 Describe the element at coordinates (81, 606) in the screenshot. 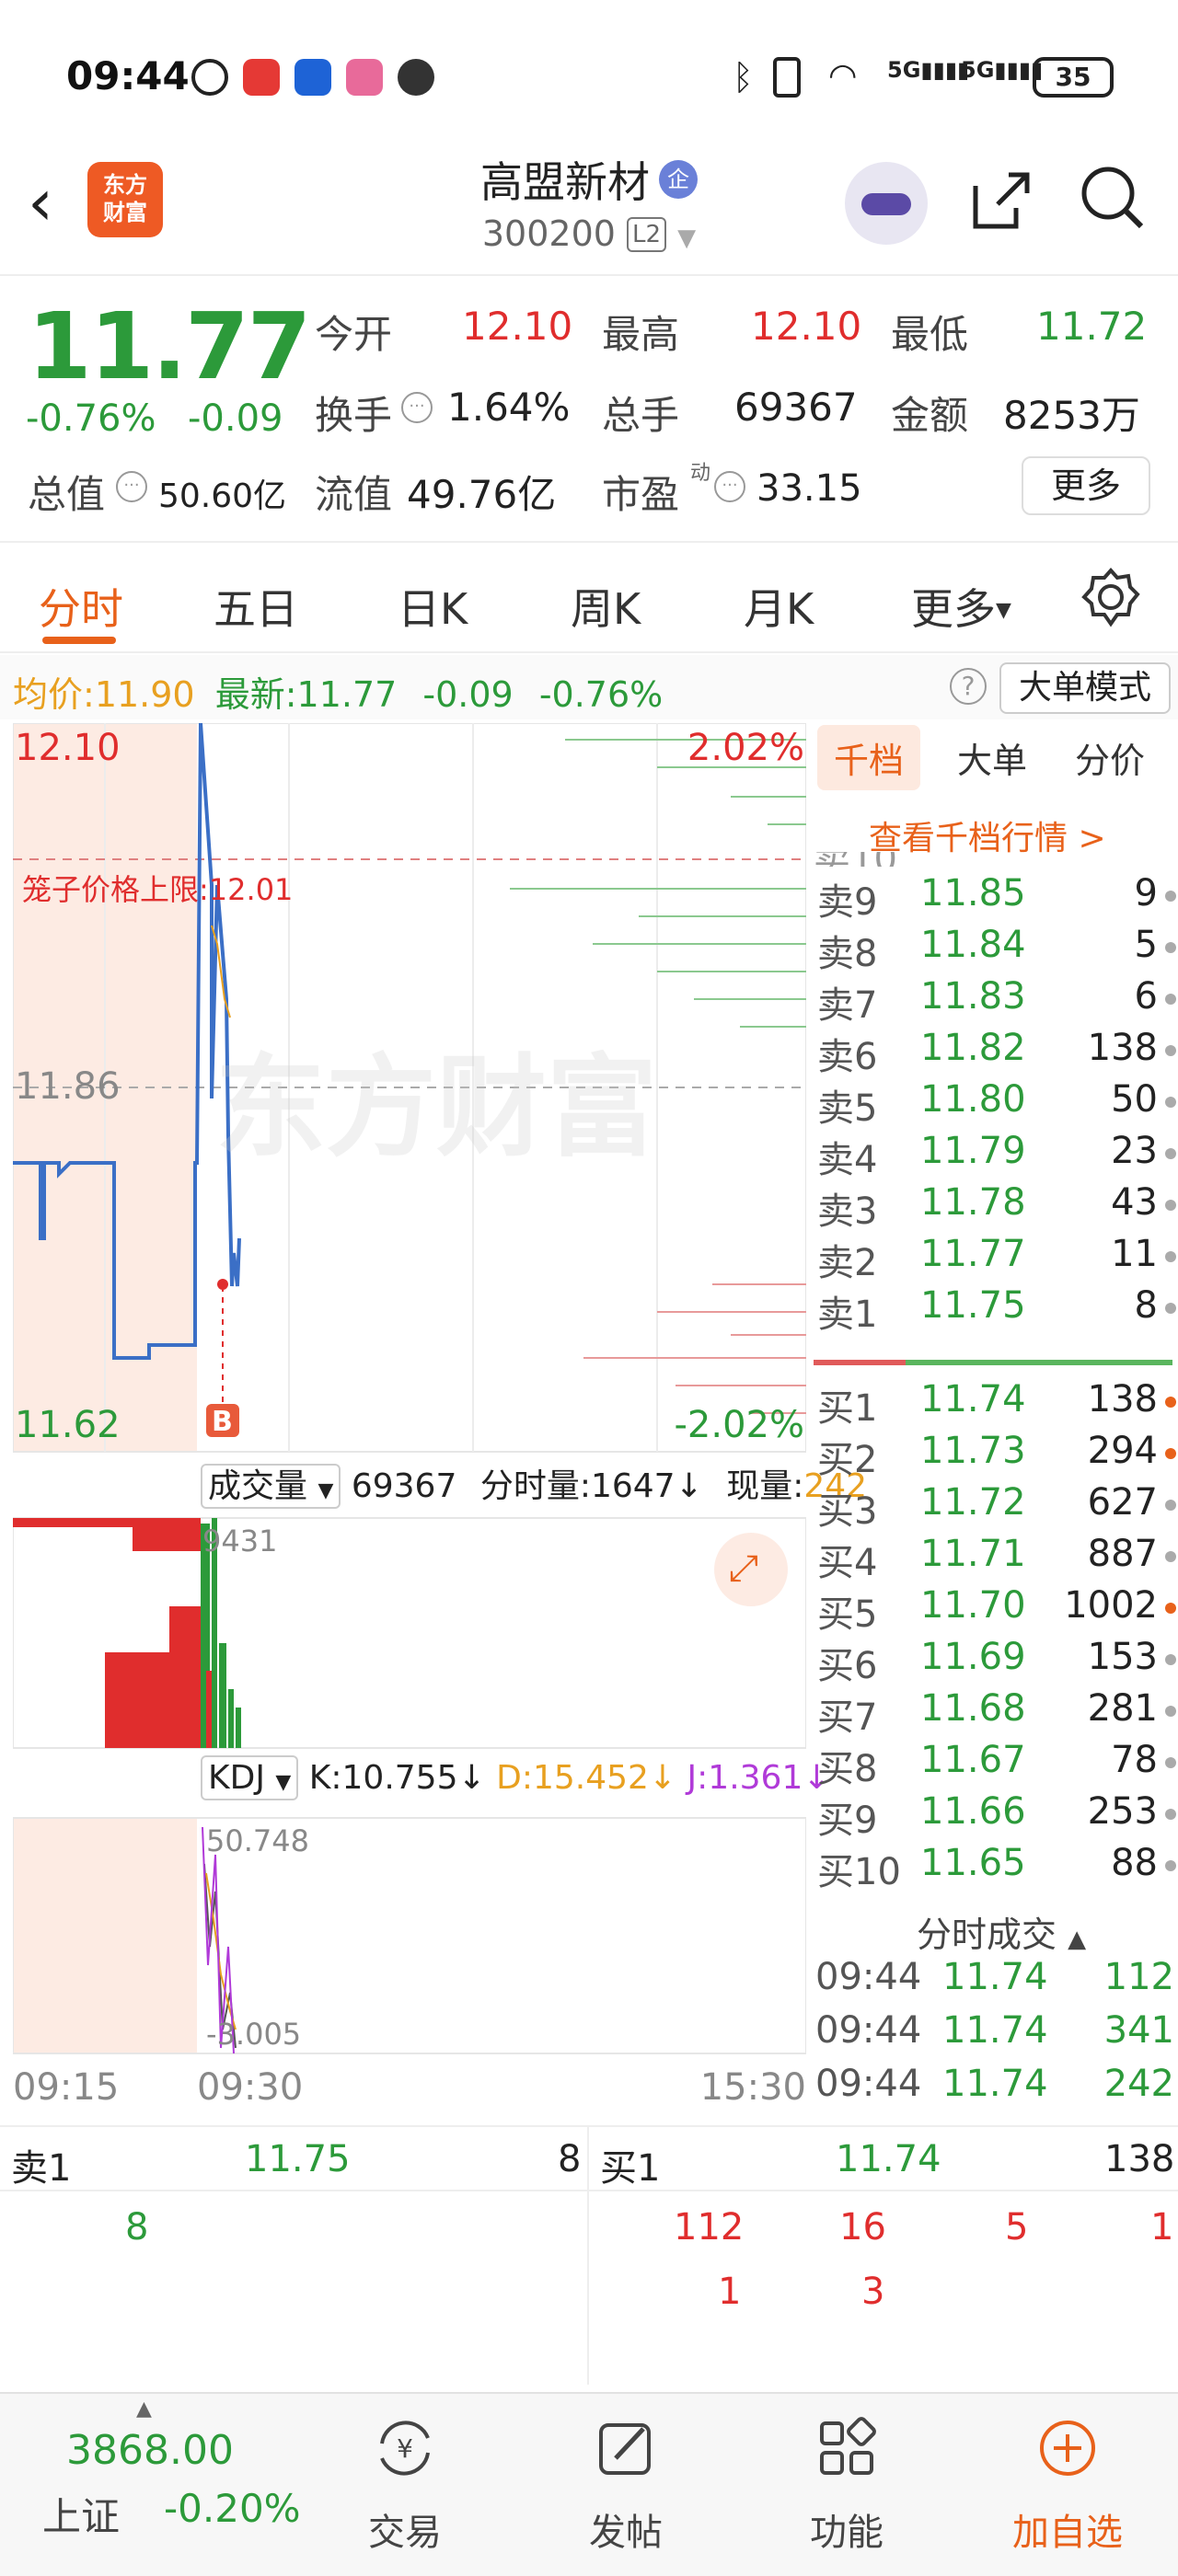

I see `tab-intraday: 分时` at that location.